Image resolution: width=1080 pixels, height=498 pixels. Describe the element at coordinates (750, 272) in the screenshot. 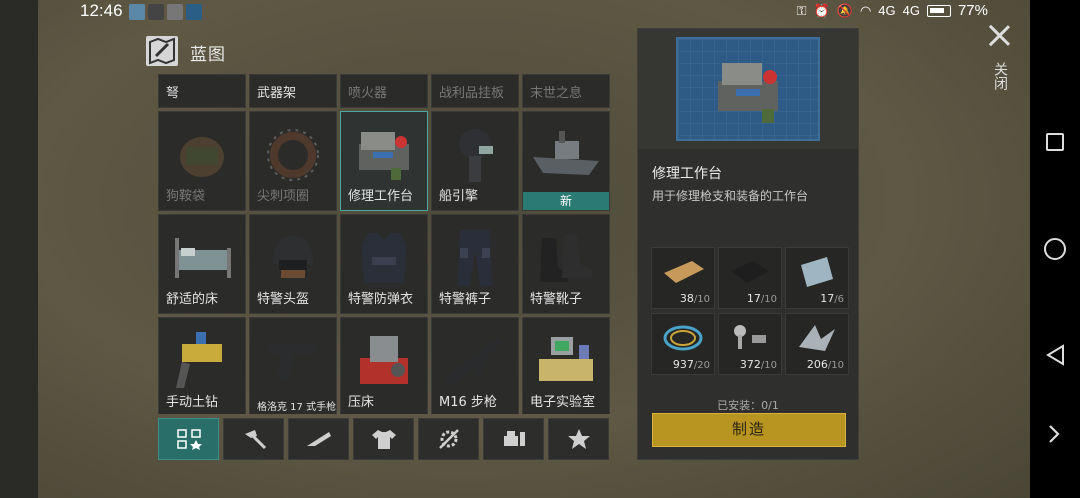

I see `cloth-icon` at that location.